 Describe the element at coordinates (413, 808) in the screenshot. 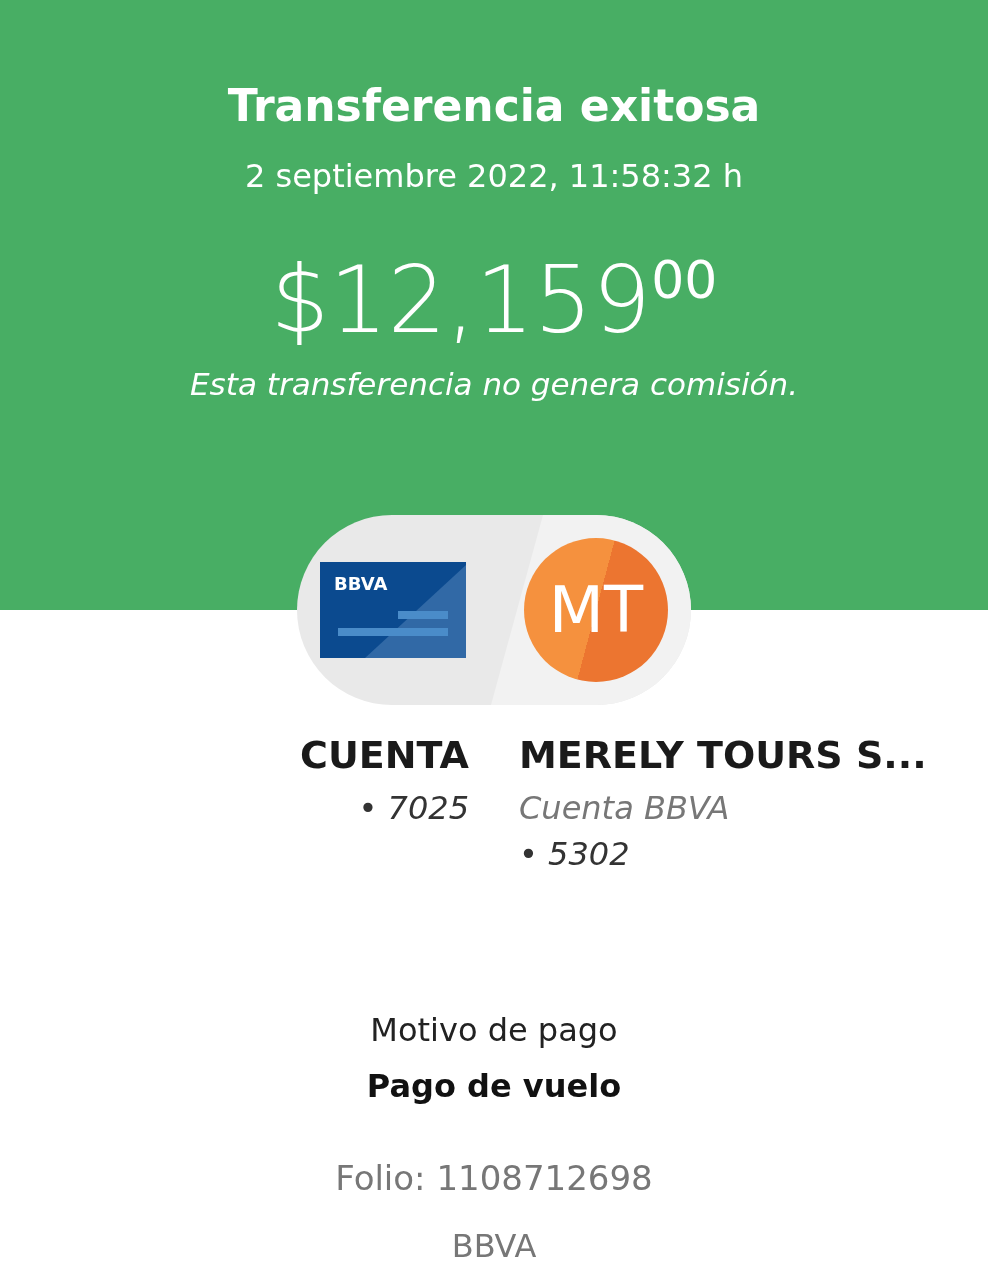

I see `origin-detail: • 7025` at that location.